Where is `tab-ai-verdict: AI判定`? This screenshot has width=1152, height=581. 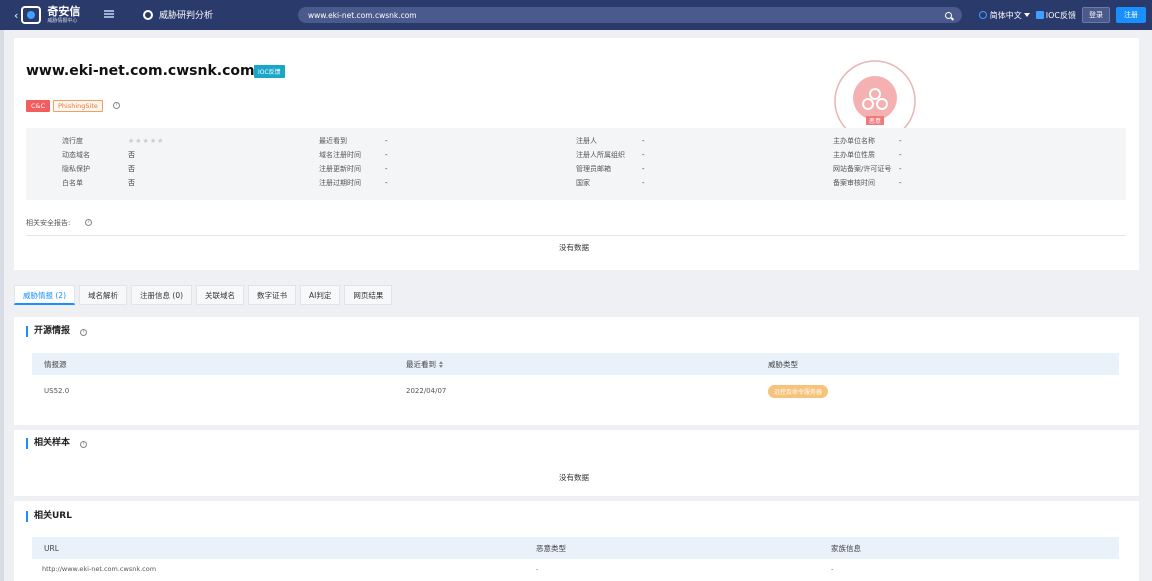
tab-ai-verdict: AI判定 is located at coordinates (320, 295).